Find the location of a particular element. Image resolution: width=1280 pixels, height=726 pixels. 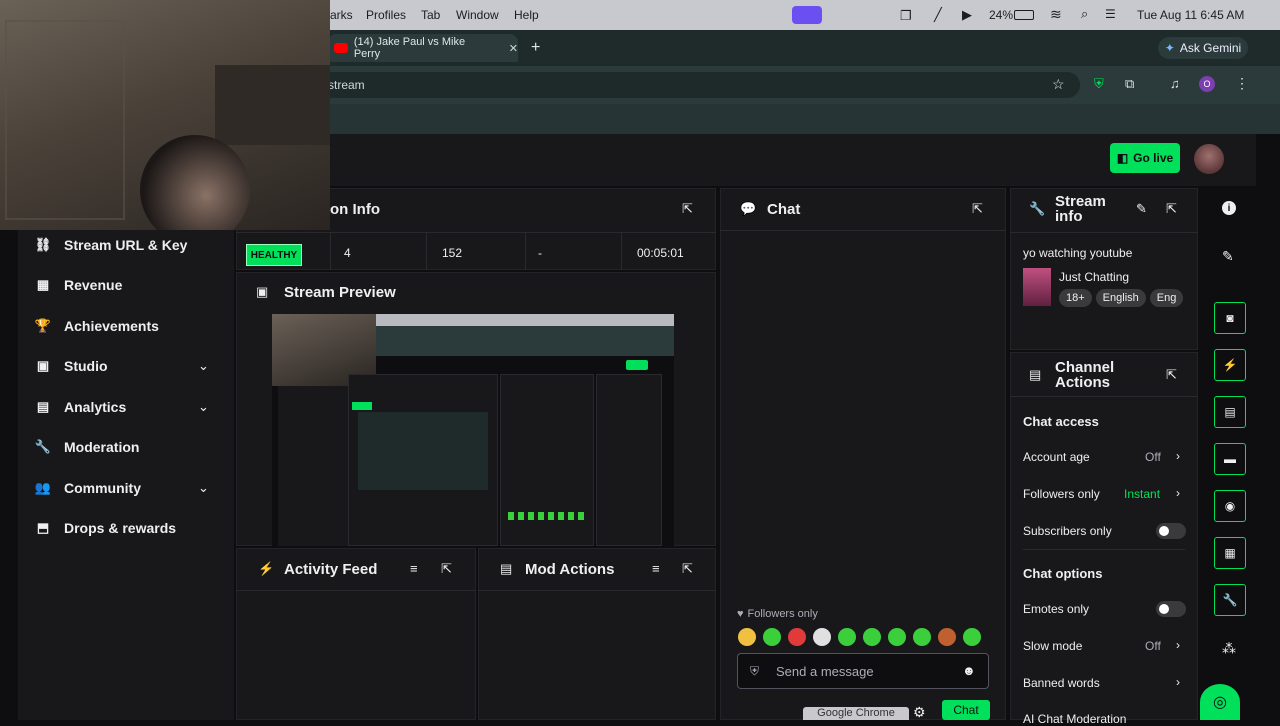

nav-label: Stream URL & Key is located at coordinates (126, 245).